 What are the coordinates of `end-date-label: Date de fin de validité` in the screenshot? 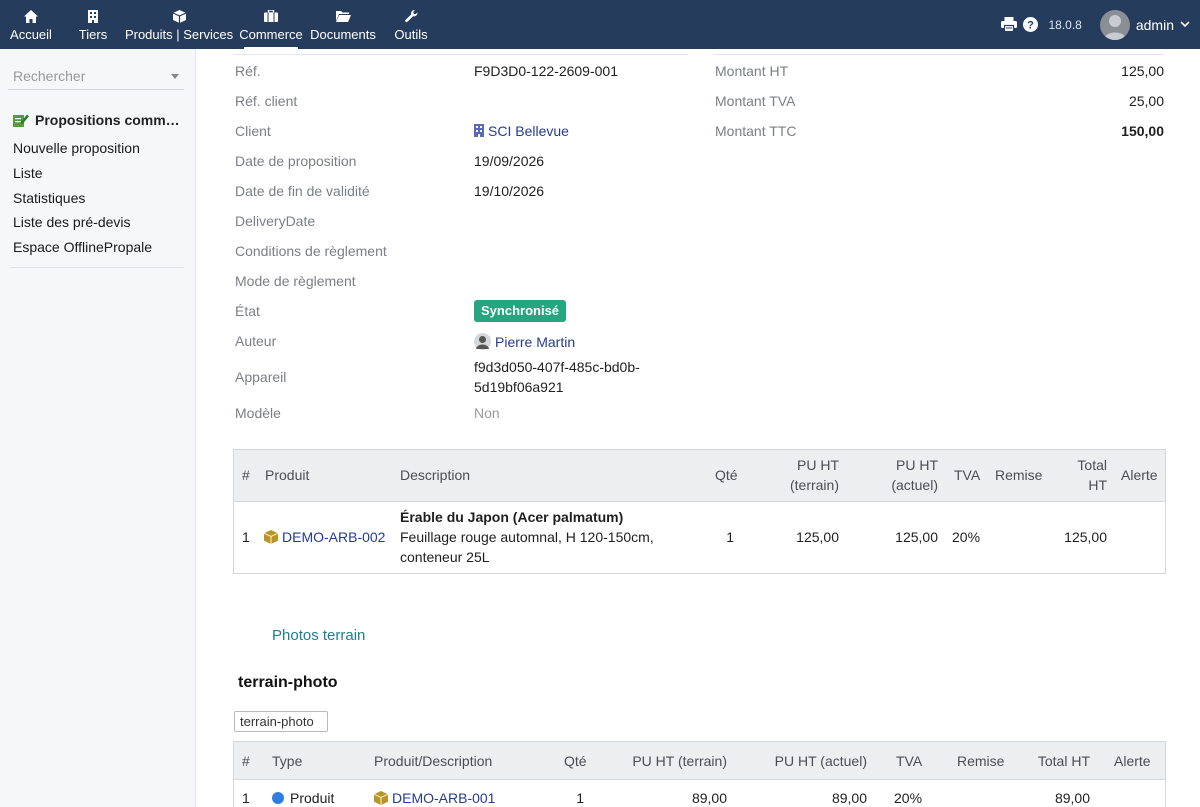 It's located at (302, 191).